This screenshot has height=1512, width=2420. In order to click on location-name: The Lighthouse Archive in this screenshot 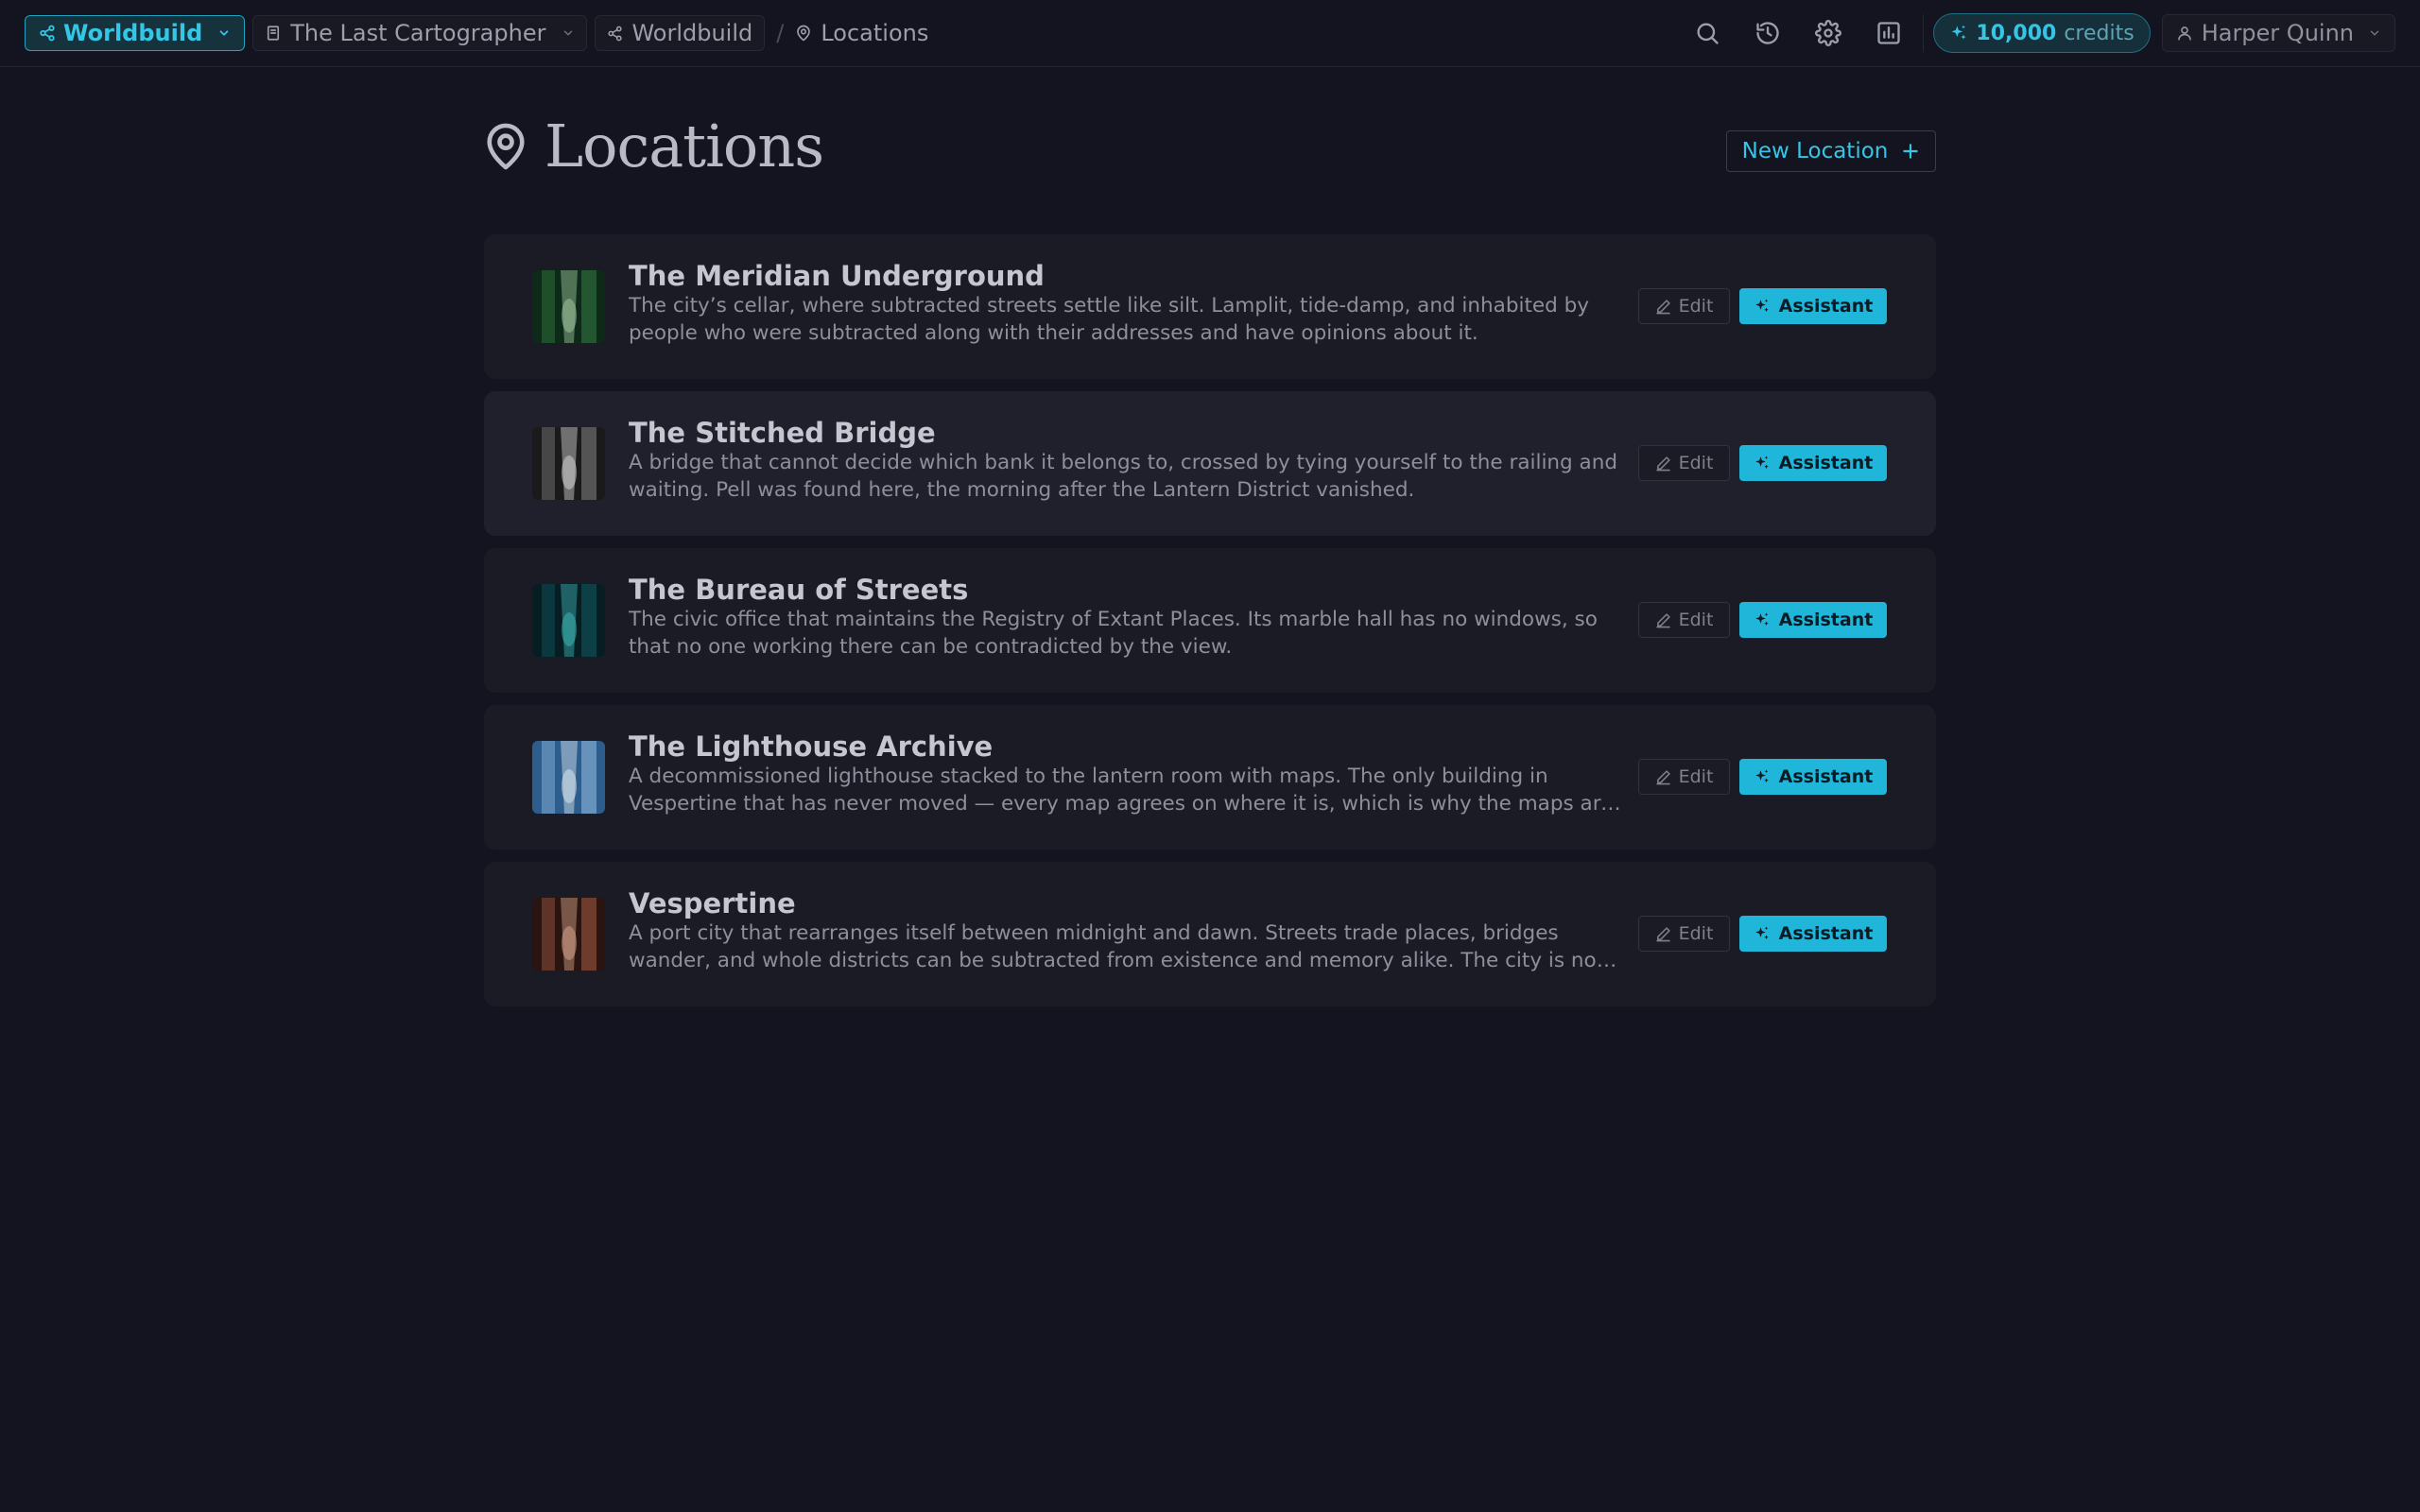, I will do `click(811, 746)`.